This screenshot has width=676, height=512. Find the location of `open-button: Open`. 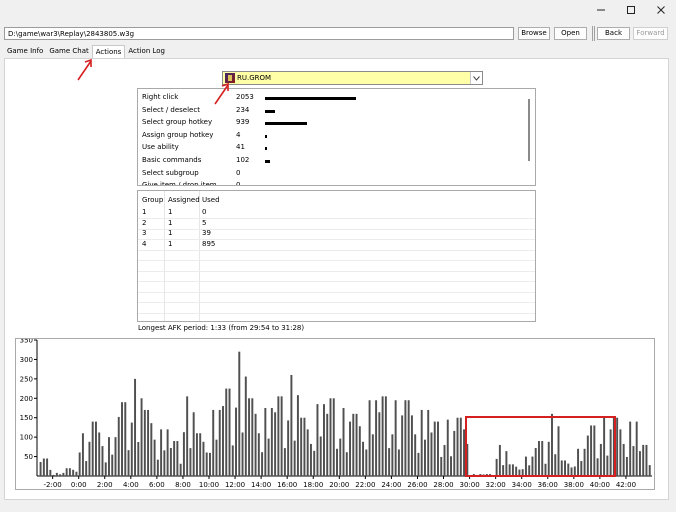

open-button: Open is located at coordinates (570, 33).